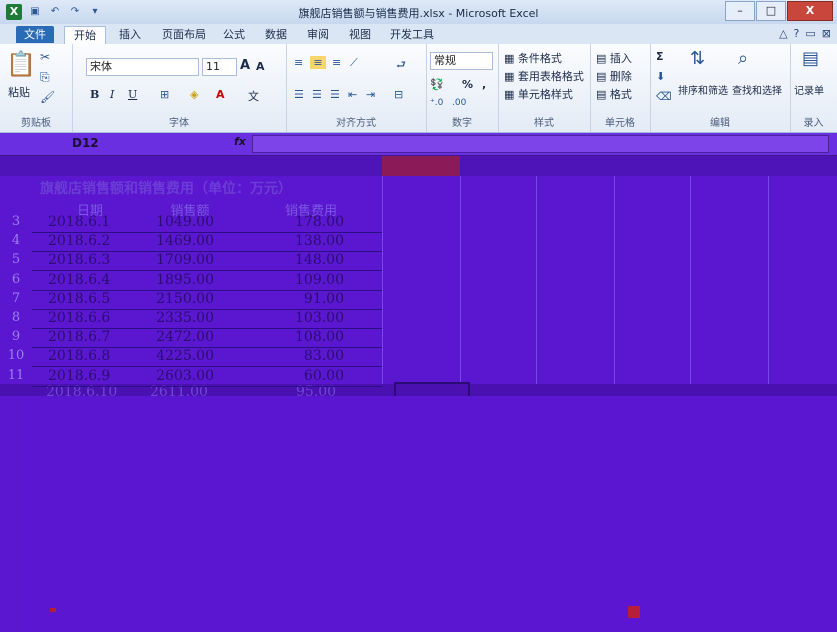 The image size is (837, 632). Describe the element at coordinates (45, 77) in the screenshot. I see `copy-icon: ⎘` at that location.